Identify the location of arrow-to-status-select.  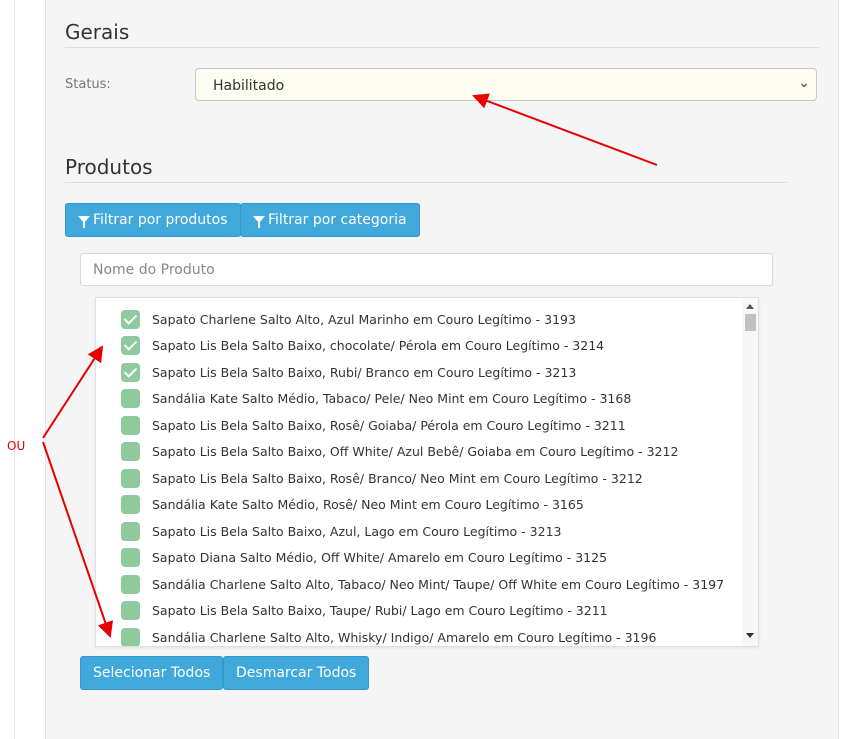
(565, 129).